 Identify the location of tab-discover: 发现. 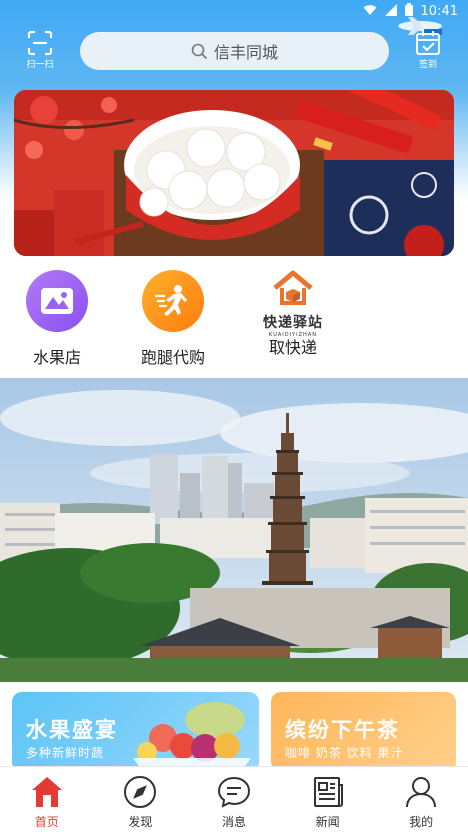
(141, 799).